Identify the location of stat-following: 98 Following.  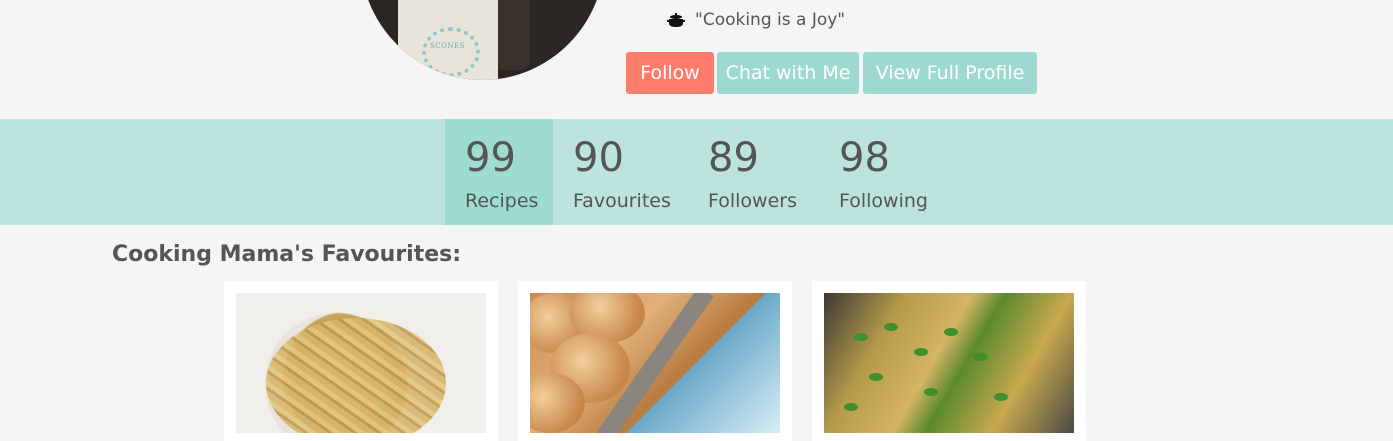
(884, 172).